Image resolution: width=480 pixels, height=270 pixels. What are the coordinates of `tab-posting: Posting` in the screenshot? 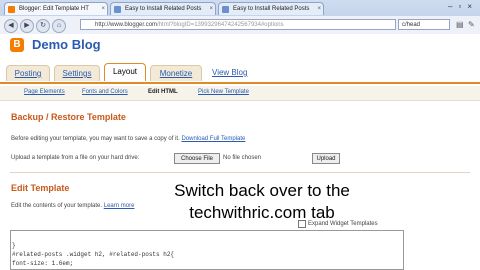 It's located at (28, 73).